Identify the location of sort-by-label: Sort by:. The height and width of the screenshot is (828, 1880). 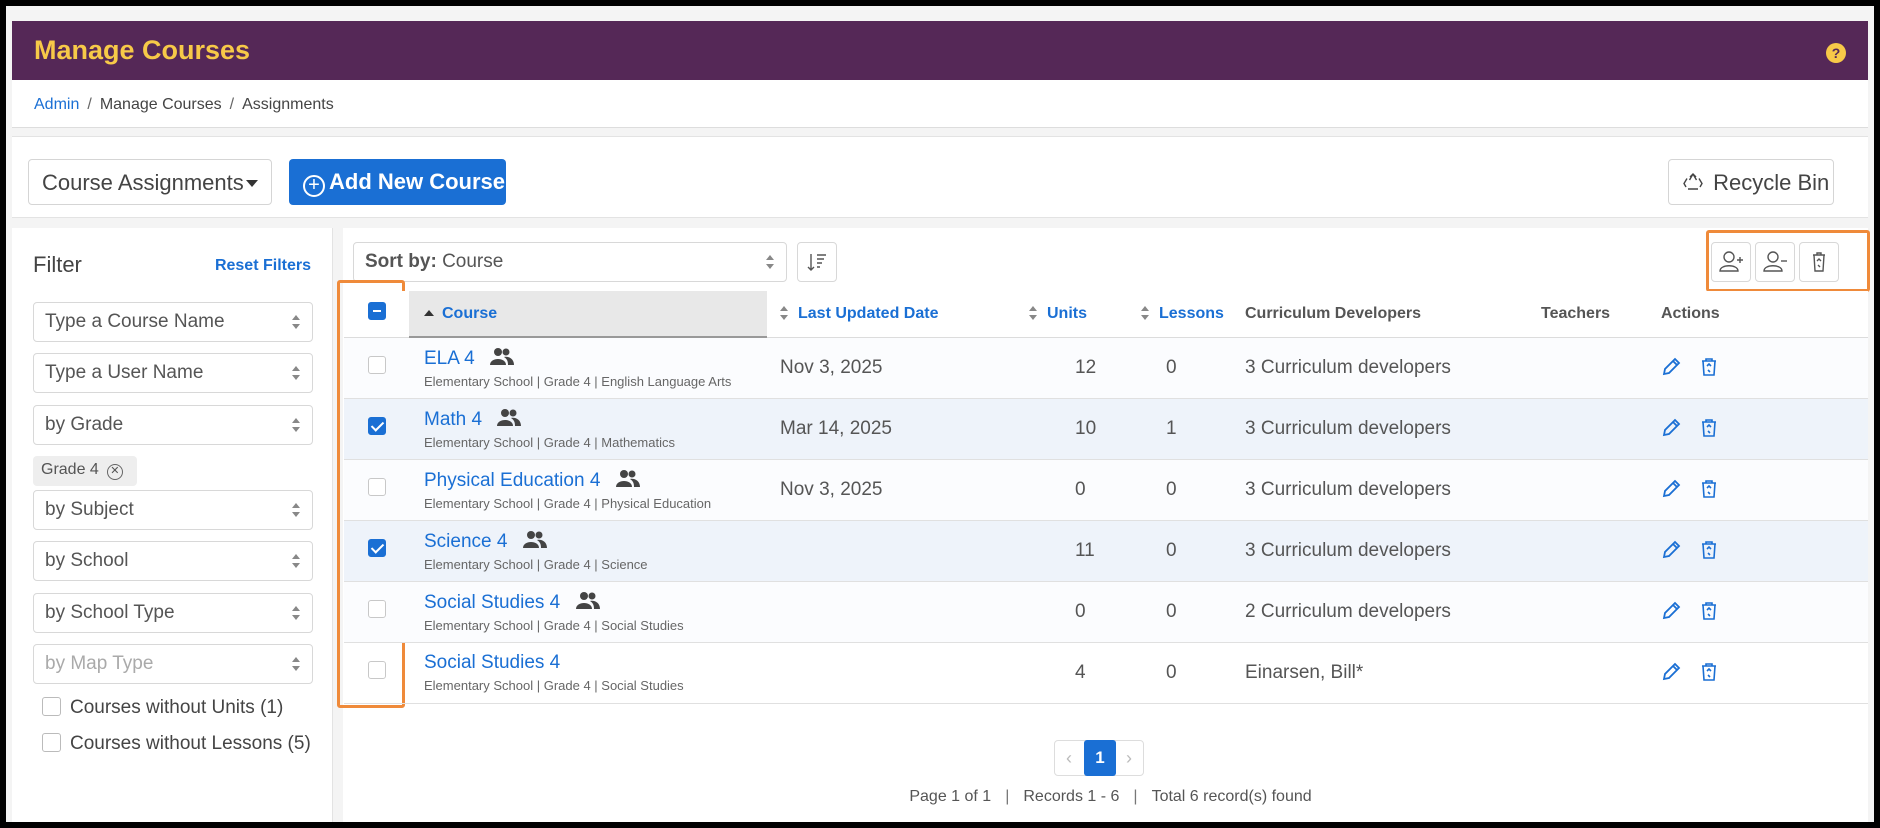
(401, 261).